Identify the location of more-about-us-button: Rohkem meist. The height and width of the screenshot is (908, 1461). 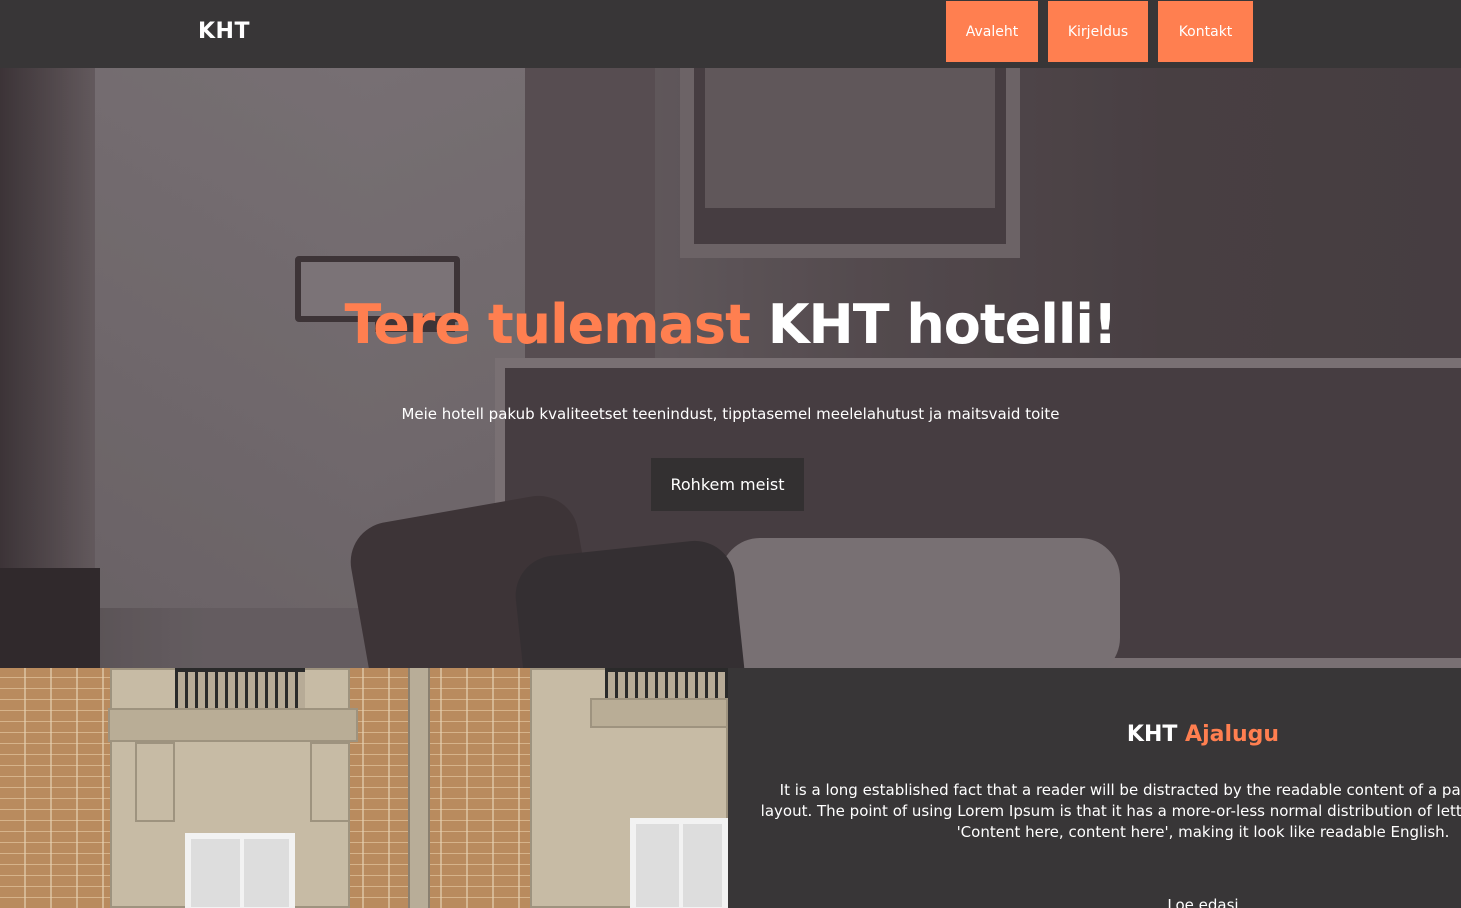
(727, 484).